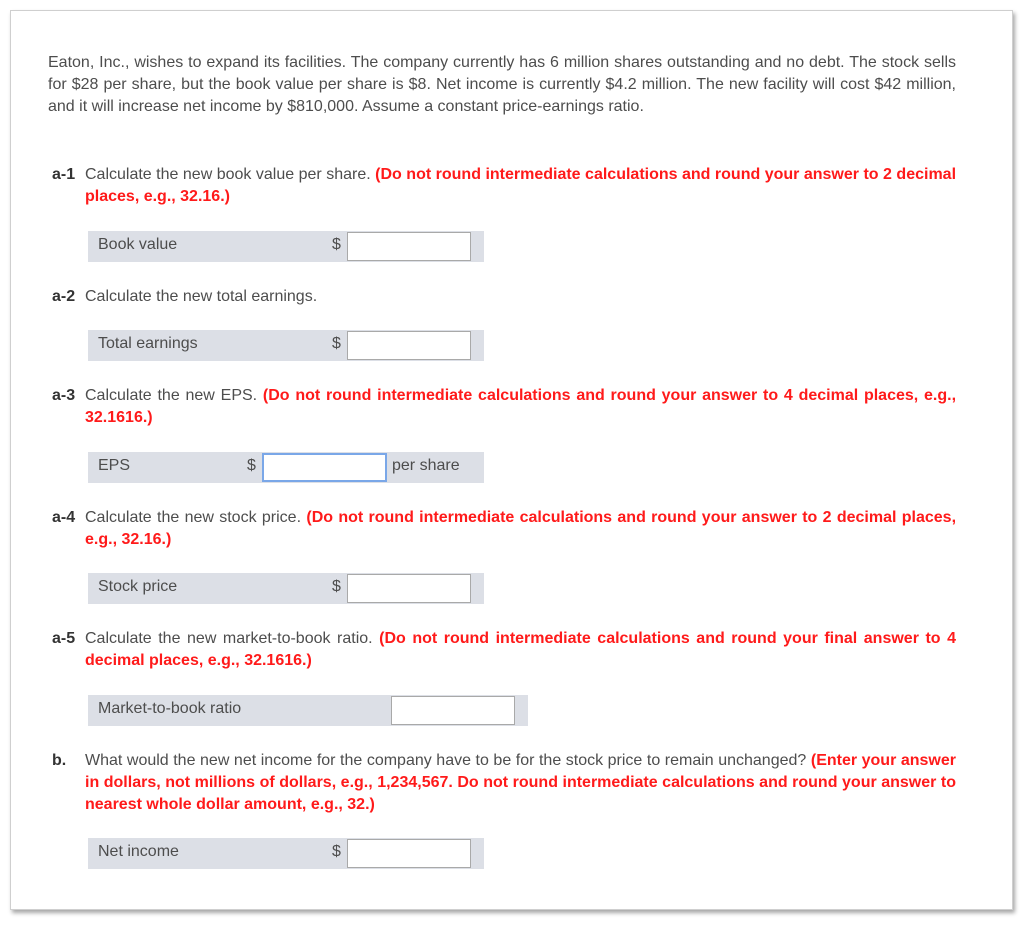 The image size is (1024, 925). Describe the element at coordinates (453, 710) in the screenshot. I see `market-to-book-input` at that location.